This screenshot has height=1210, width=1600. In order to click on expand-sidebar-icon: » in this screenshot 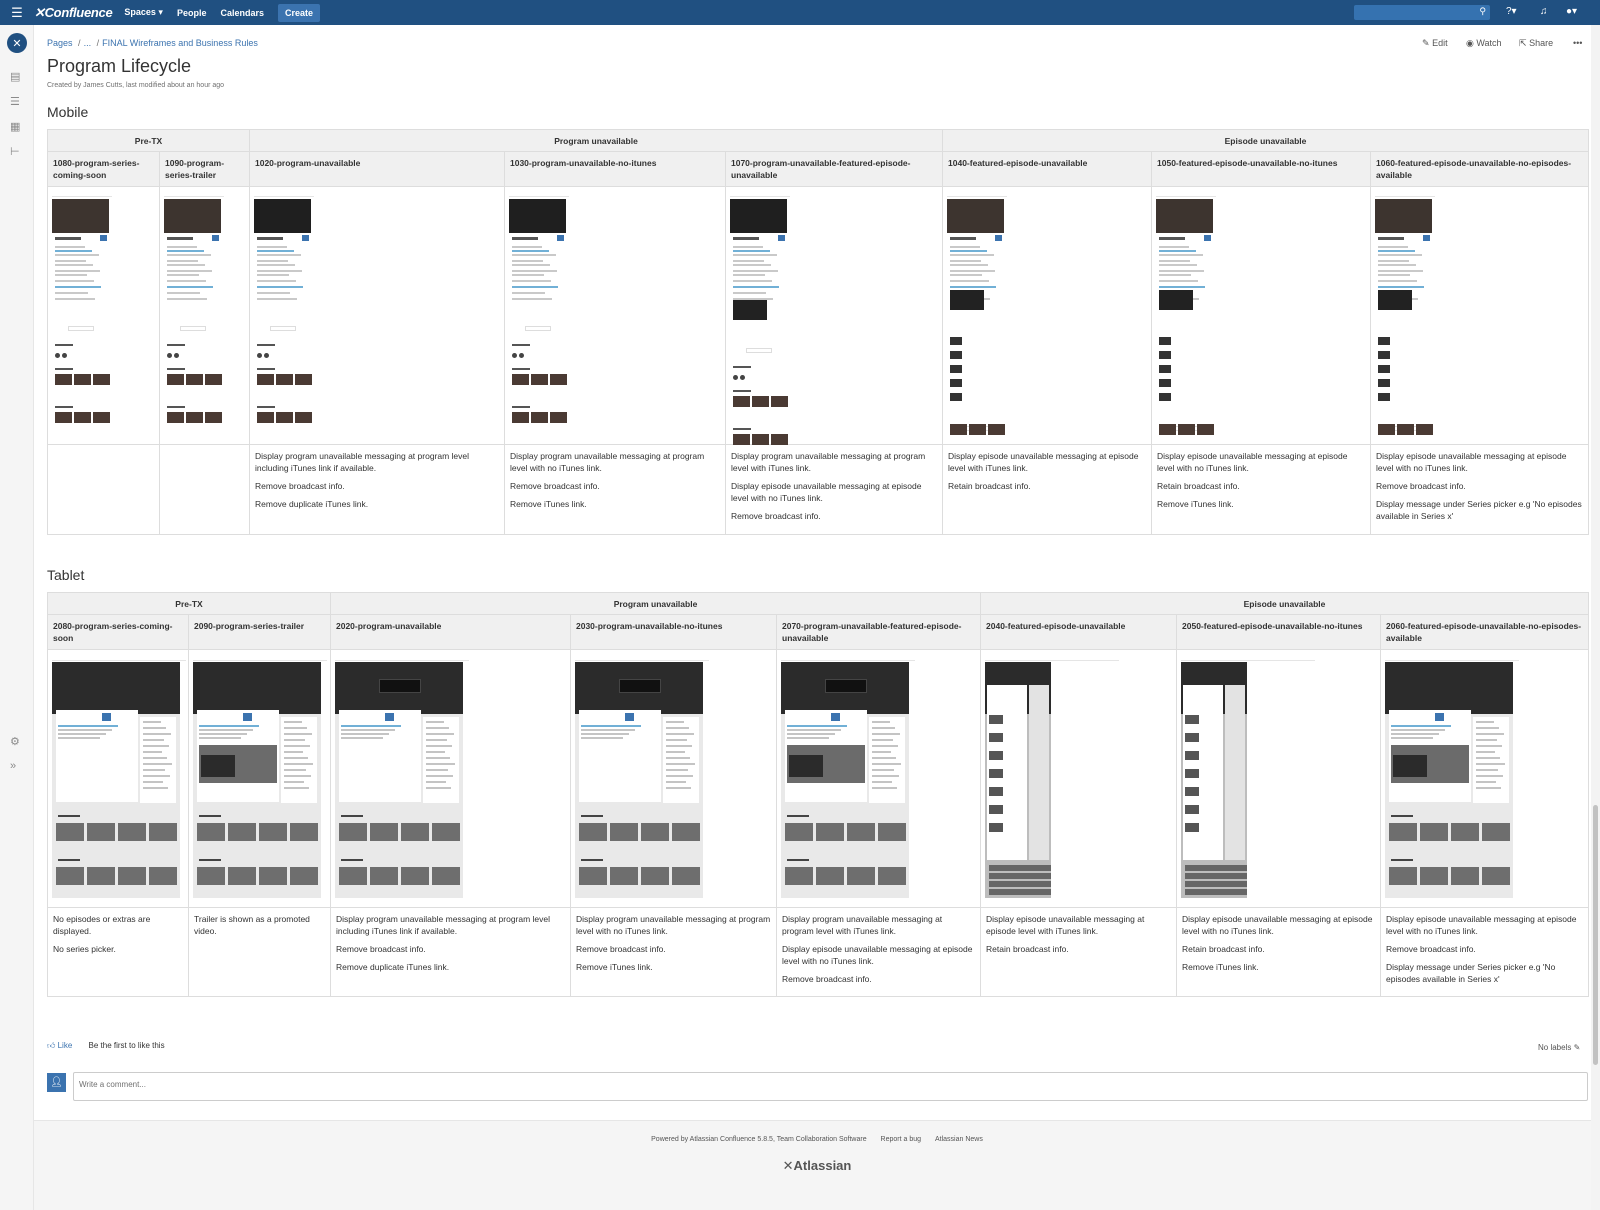, I will do `click(13, 766)`.